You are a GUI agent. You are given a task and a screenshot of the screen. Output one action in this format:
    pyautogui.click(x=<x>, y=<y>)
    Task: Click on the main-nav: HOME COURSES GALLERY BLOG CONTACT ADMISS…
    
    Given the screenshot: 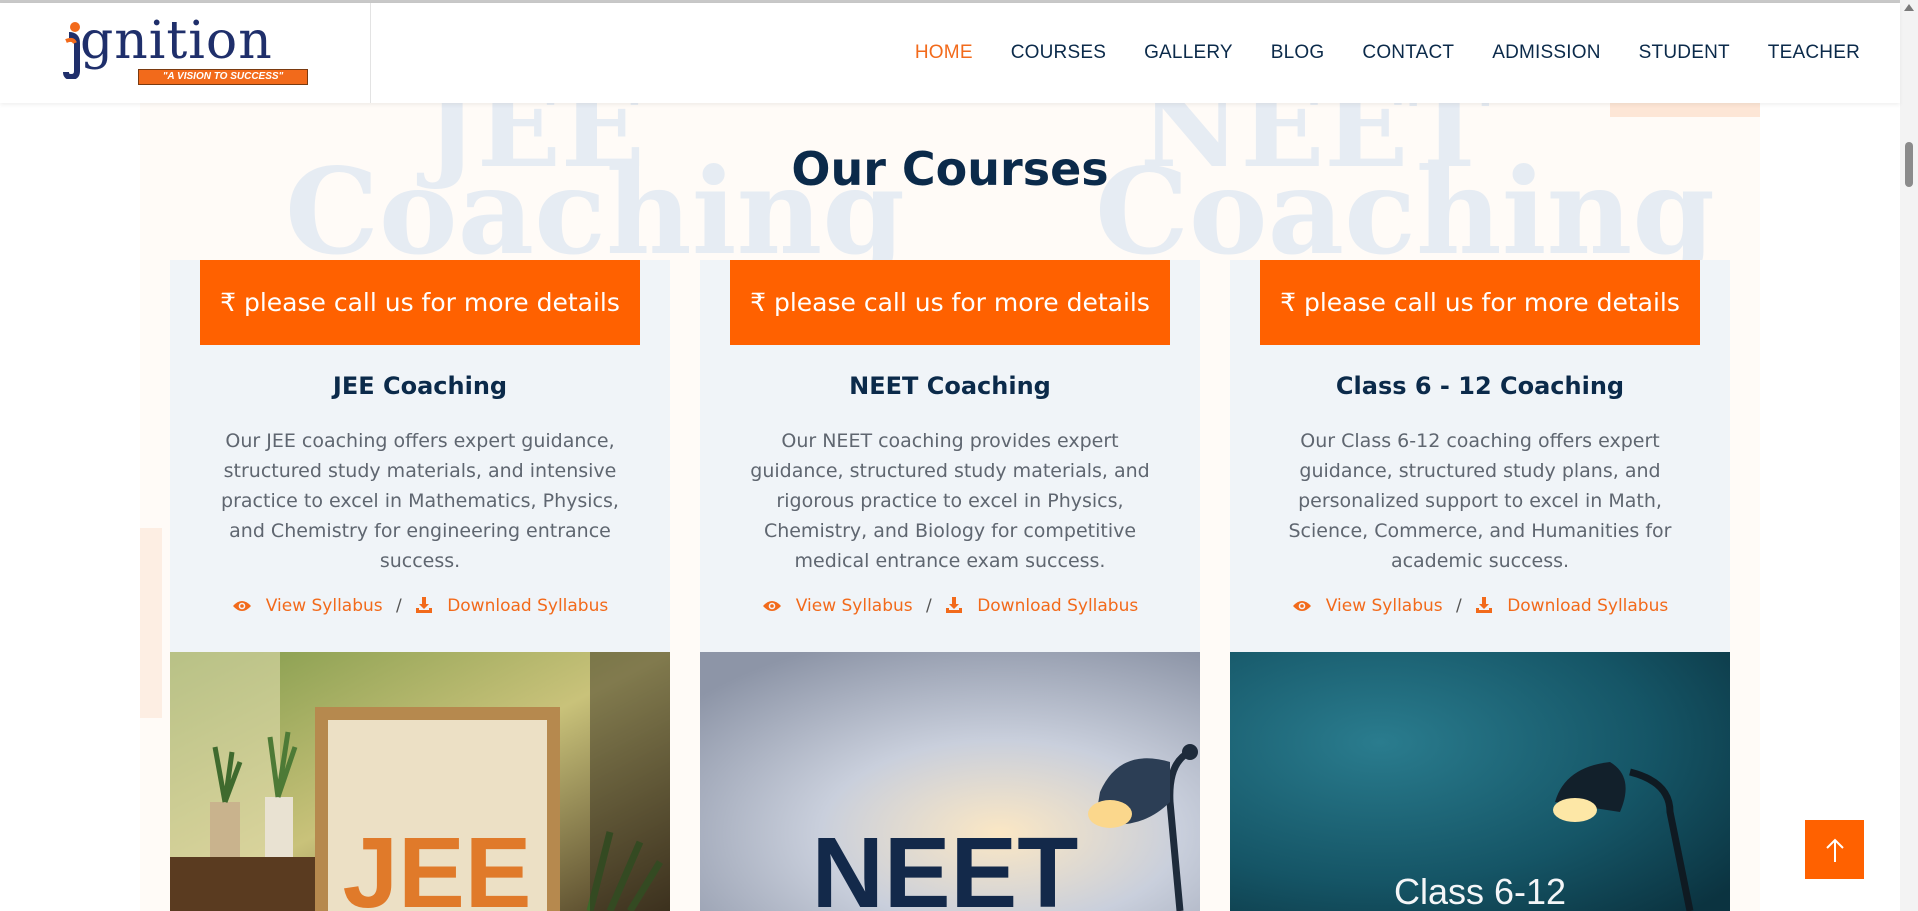 What is the action you would take?
    pyautogui.click(x=1388, y=53)
    